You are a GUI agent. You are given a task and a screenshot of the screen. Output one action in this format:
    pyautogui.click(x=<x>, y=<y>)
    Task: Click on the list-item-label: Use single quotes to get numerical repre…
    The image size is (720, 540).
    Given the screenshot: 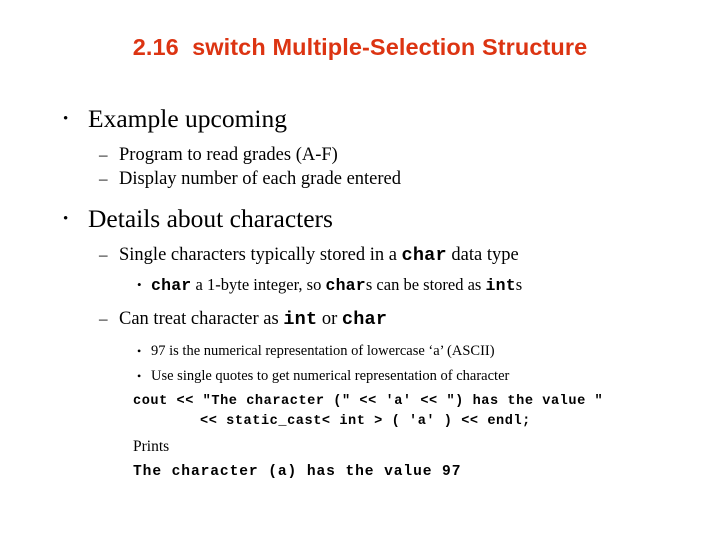 What is the action you would take?
    pyautogui.click(x=330, y=376)
    